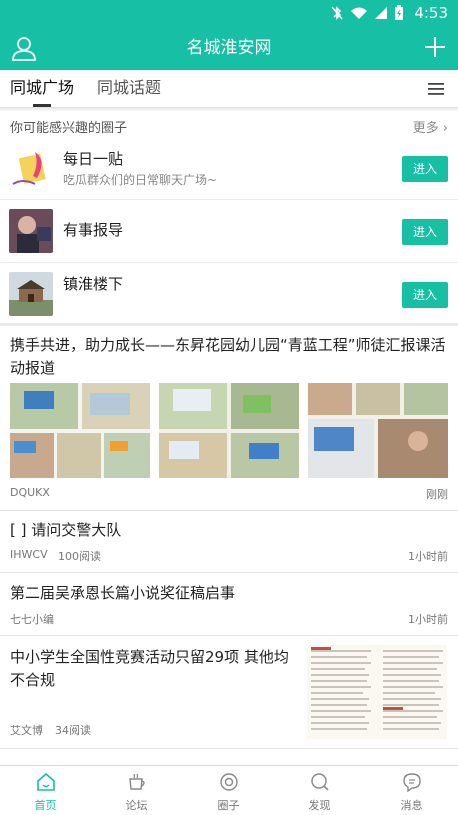  What do you see at coordinates (229, 294) in the screenshot?
I see `circle-item: 镇淮楼下 进入` at bounding box center [229, 294].